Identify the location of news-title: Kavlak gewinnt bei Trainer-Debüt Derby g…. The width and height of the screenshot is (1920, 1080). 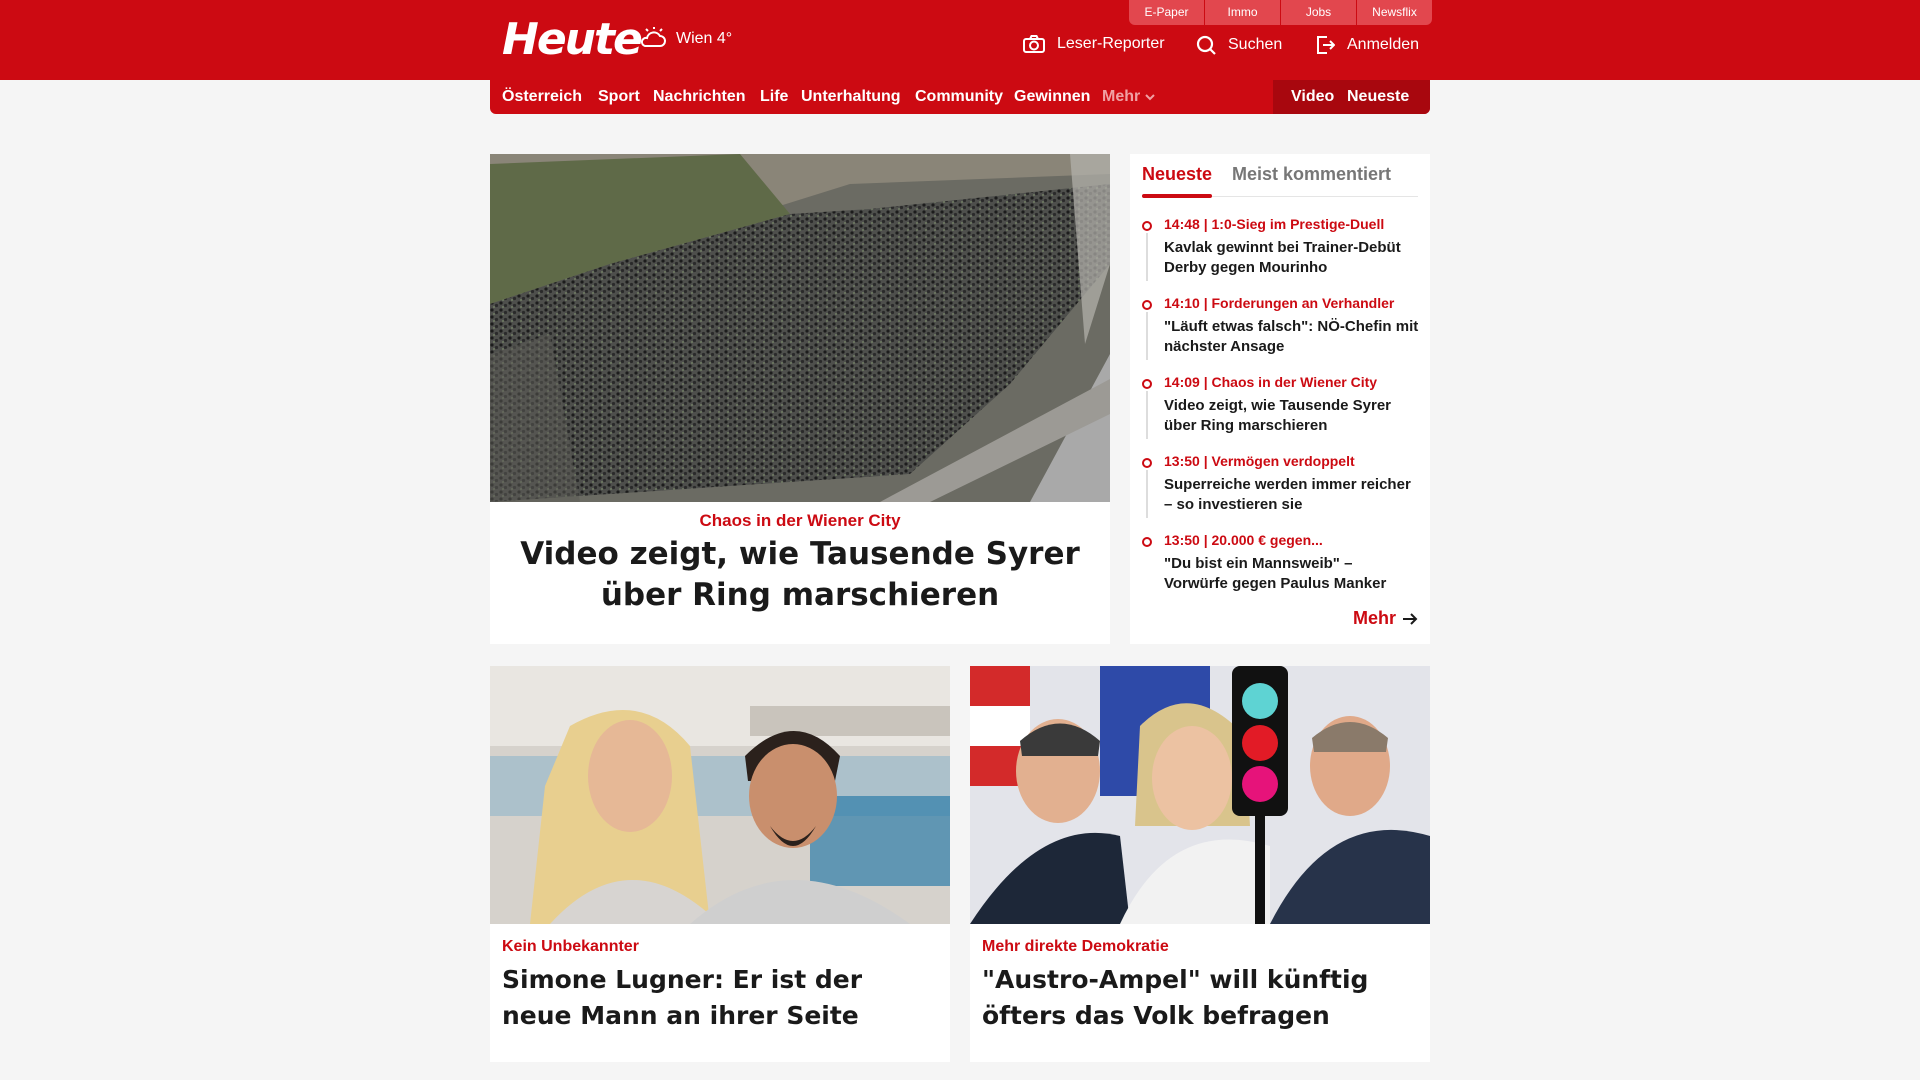
(1282, 257).